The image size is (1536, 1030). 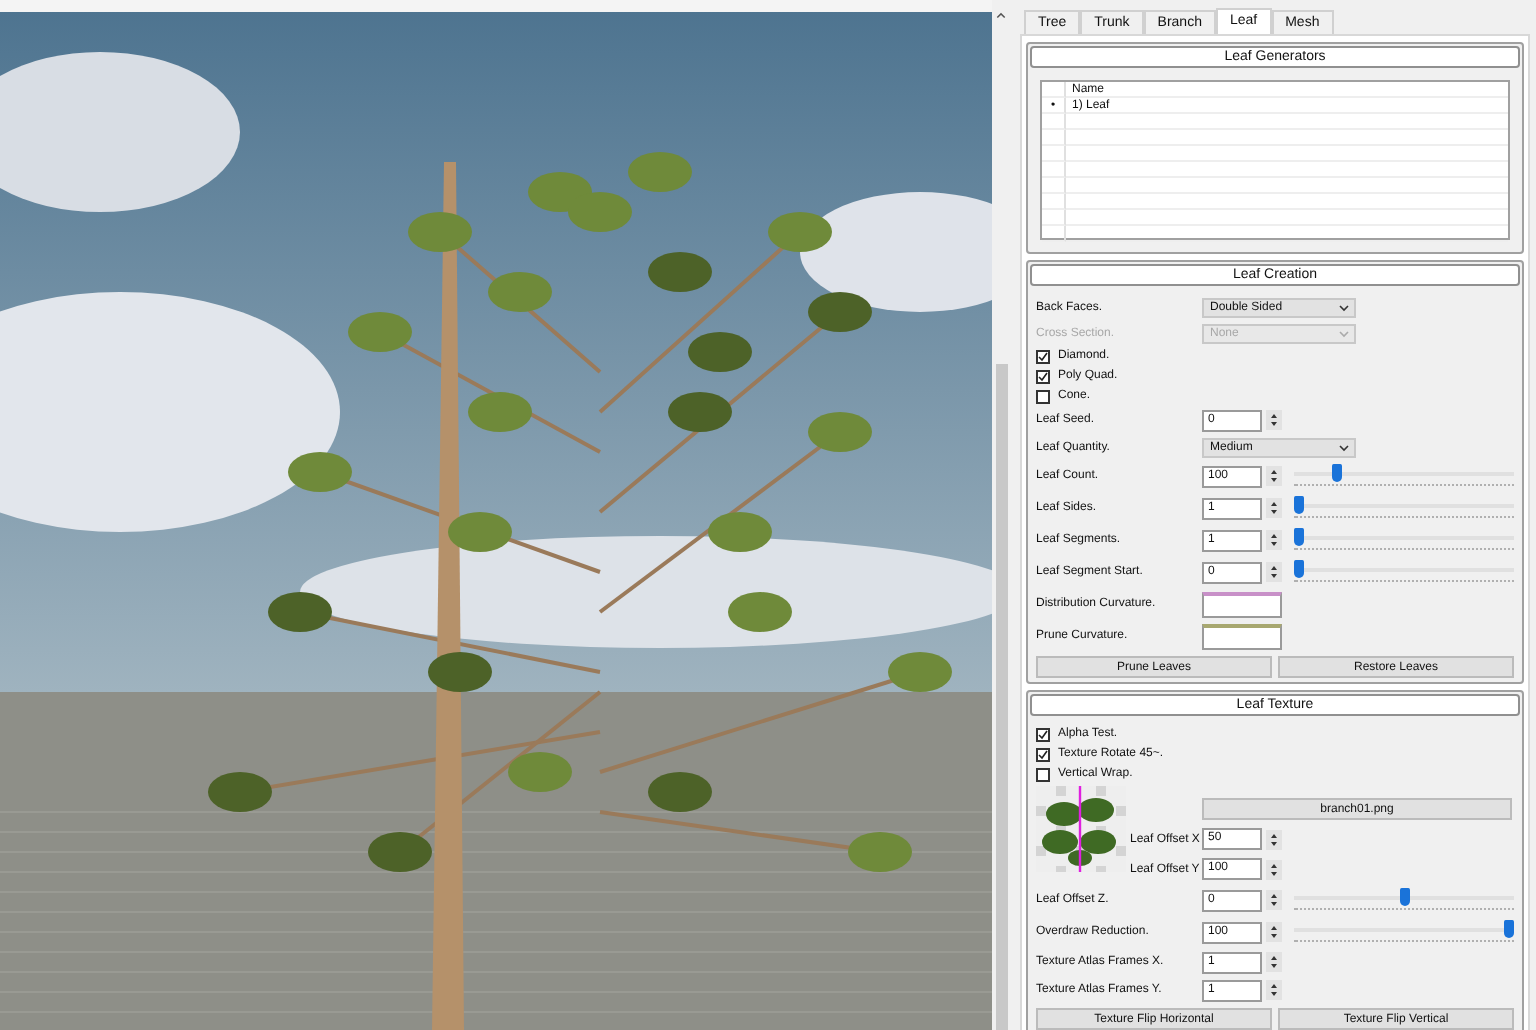 I want to click on leaf-texture-drawing, so click(x=1081, y=829).